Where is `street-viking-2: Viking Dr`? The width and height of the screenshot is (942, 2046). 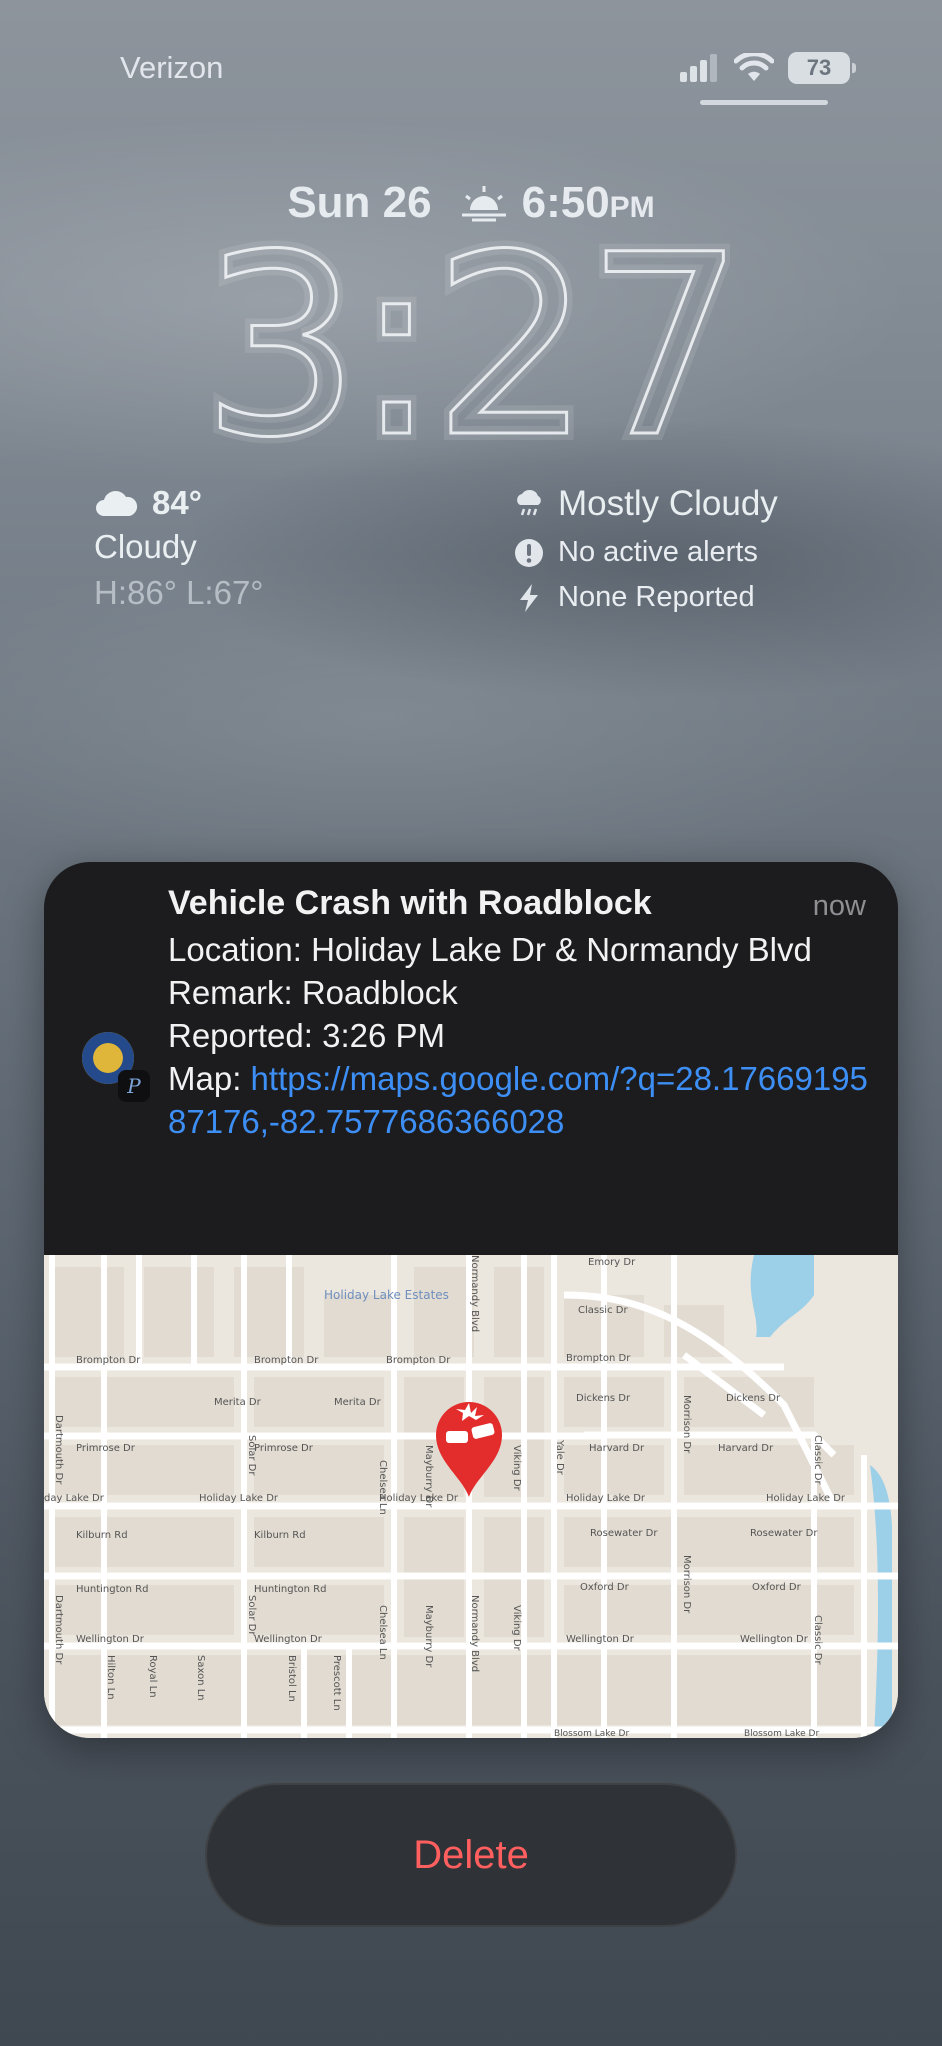 street-viking-2: Viking Dr is located at coordinates (516, 1628).